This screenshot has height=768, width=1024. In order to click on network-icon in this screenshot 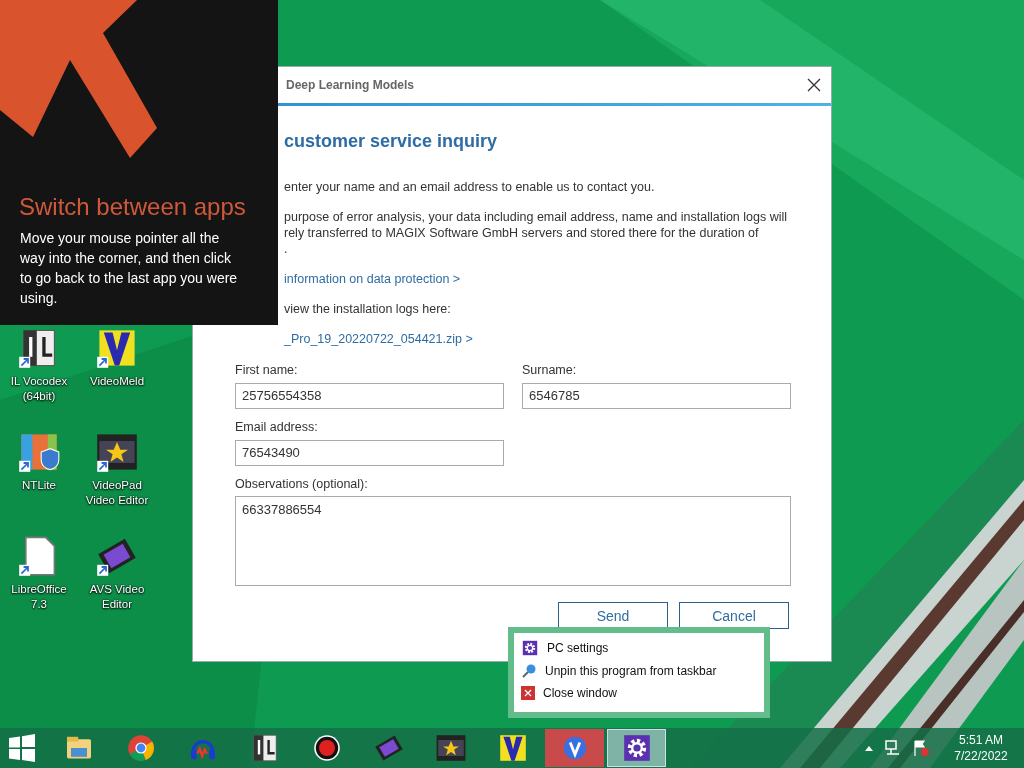, I will do `click(893, 748)`.